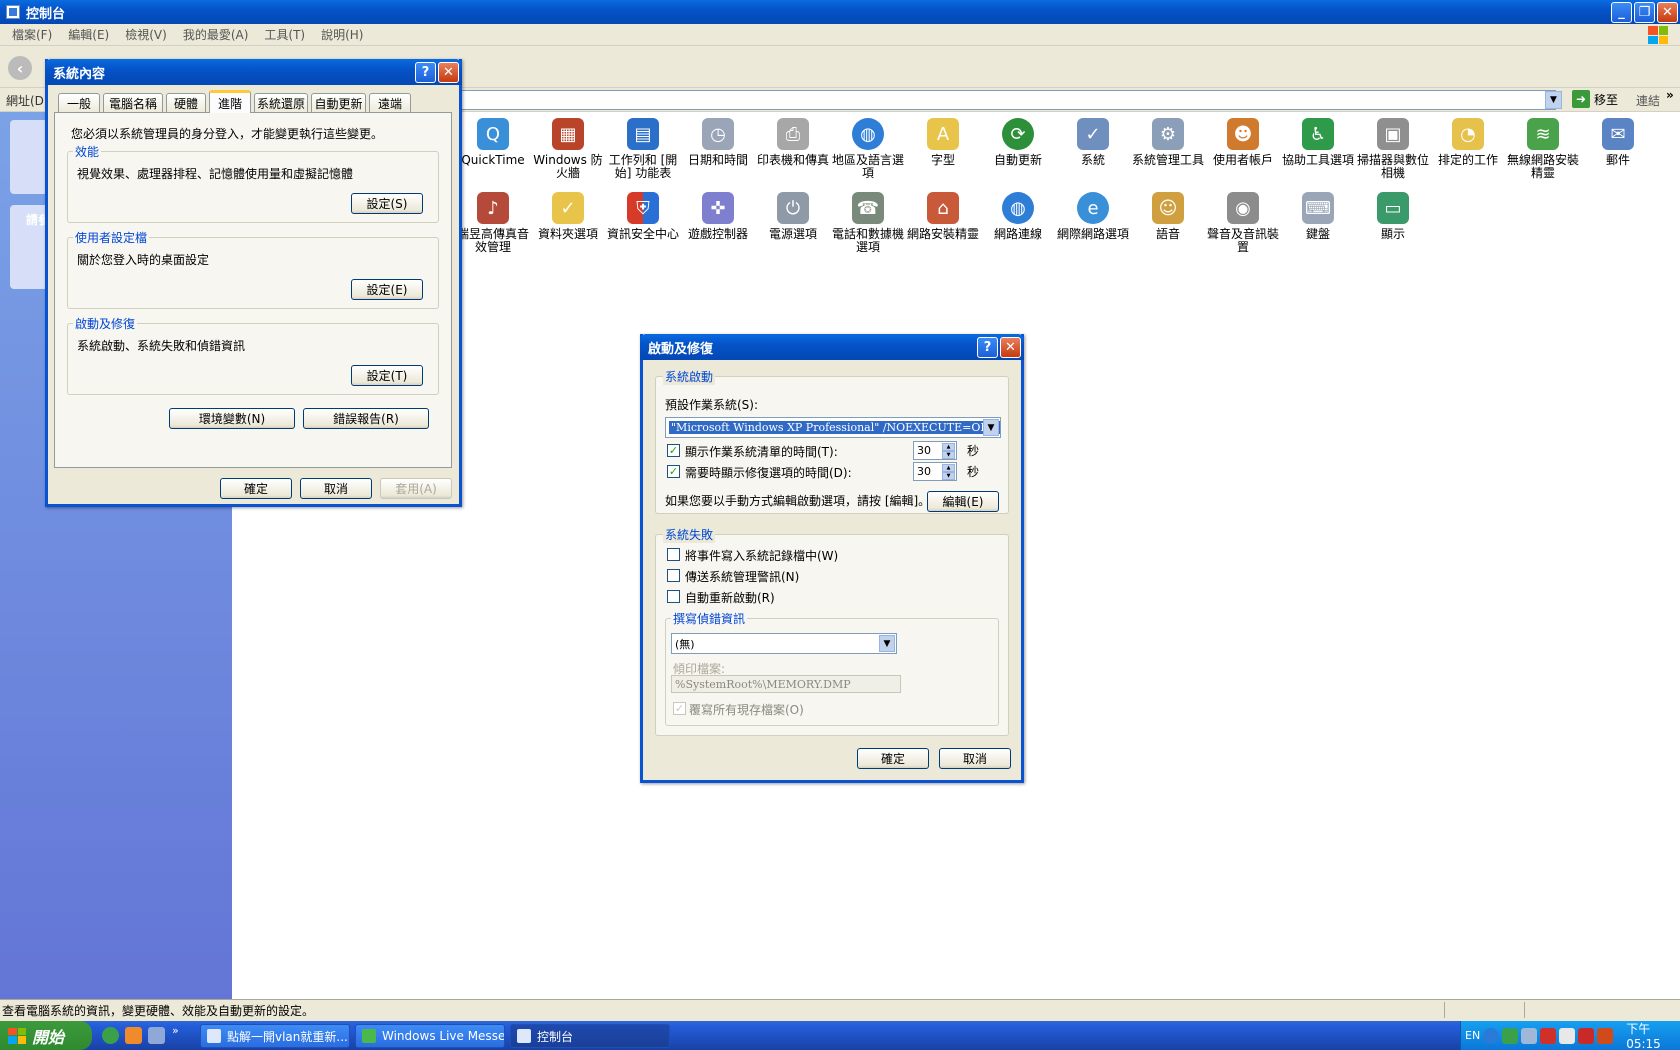 This screenshot has width=1680, height=1050. Describe the element at coordinates (281, 103) in the screenshot. I see `tab-system-restore: 系統還原` at that location.